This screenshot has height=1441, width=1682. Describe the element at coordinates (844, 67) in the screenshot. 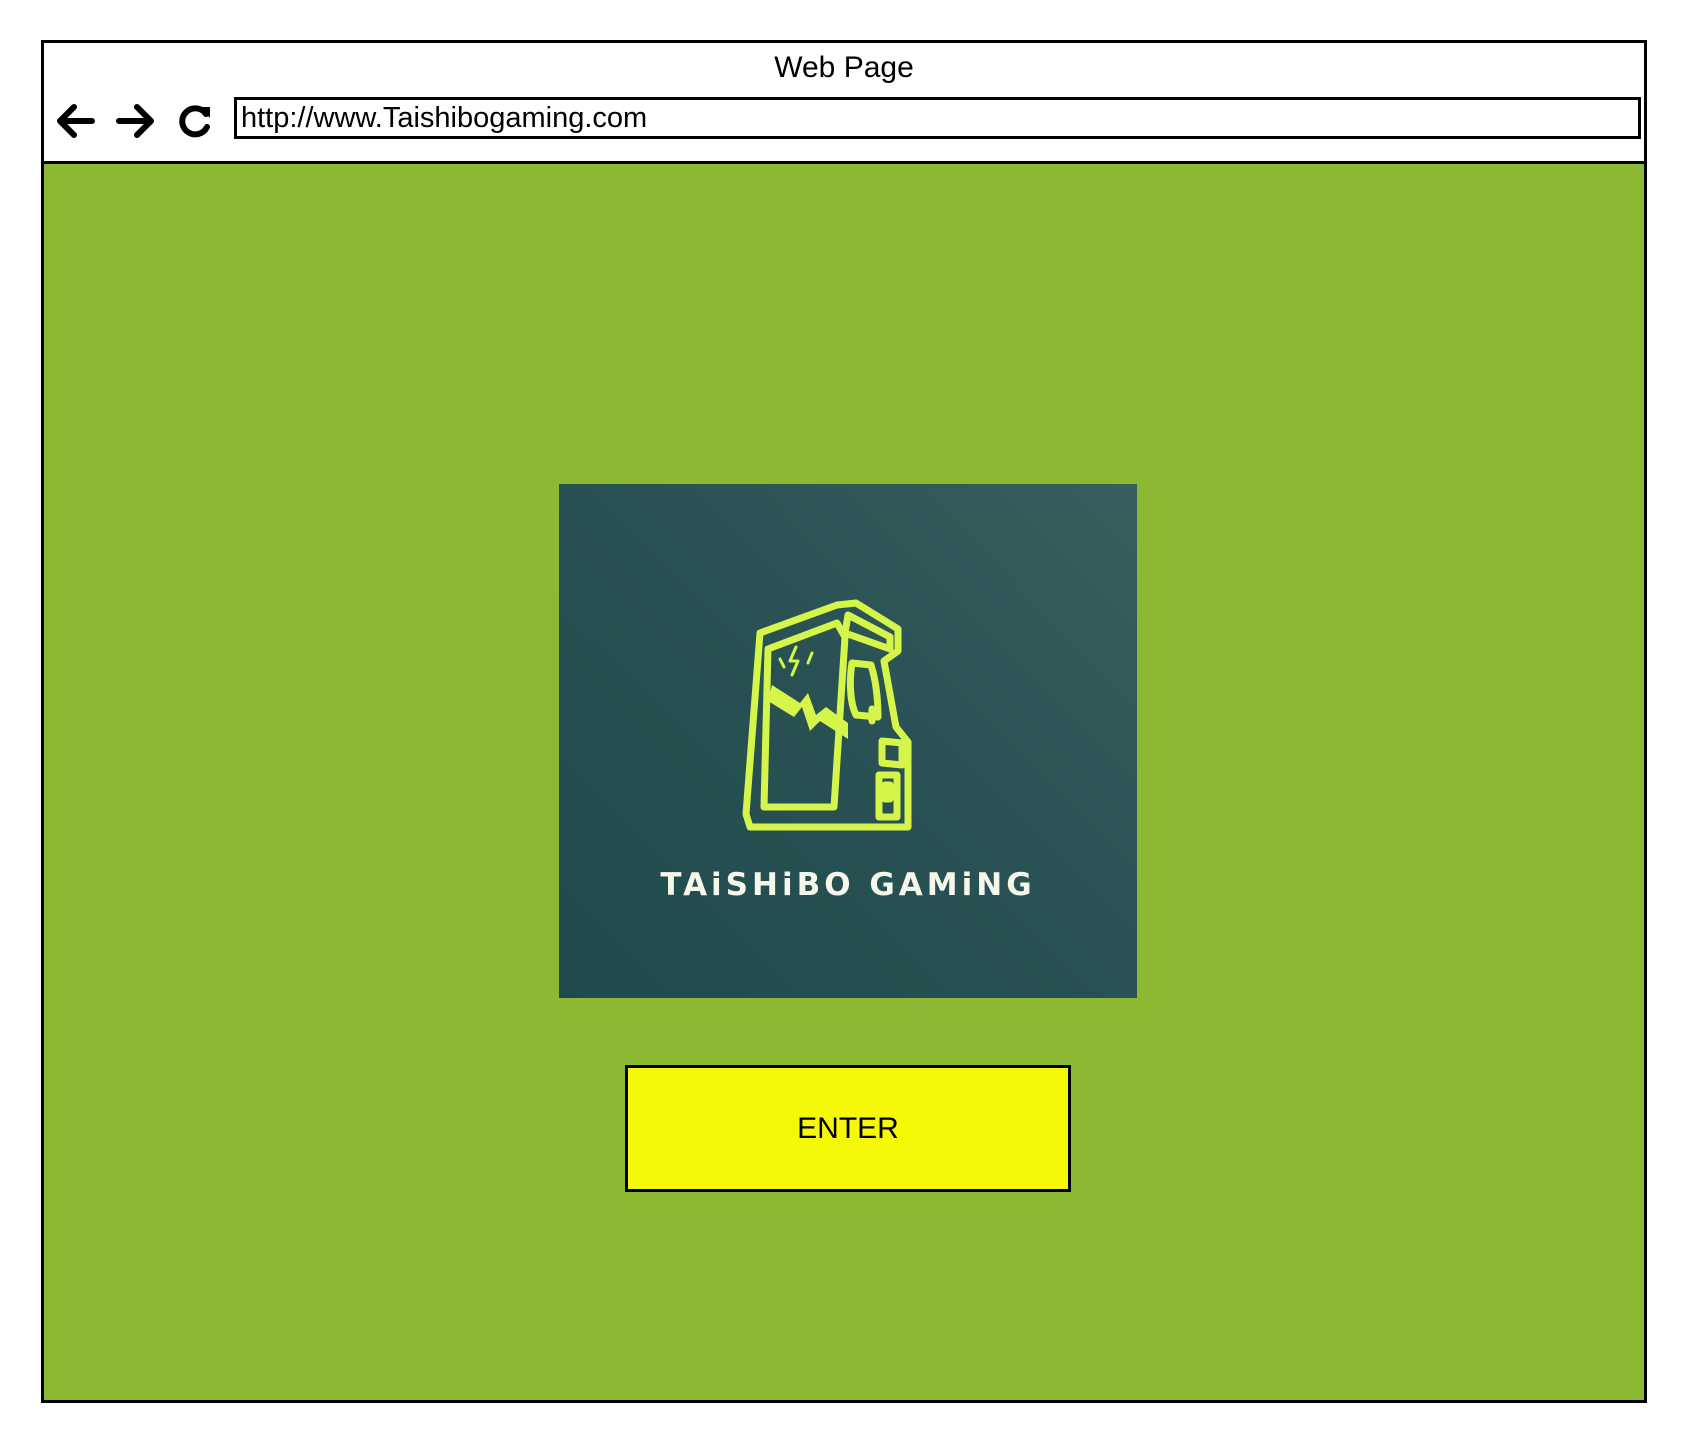

I see `window-title: Web Page` at that location.